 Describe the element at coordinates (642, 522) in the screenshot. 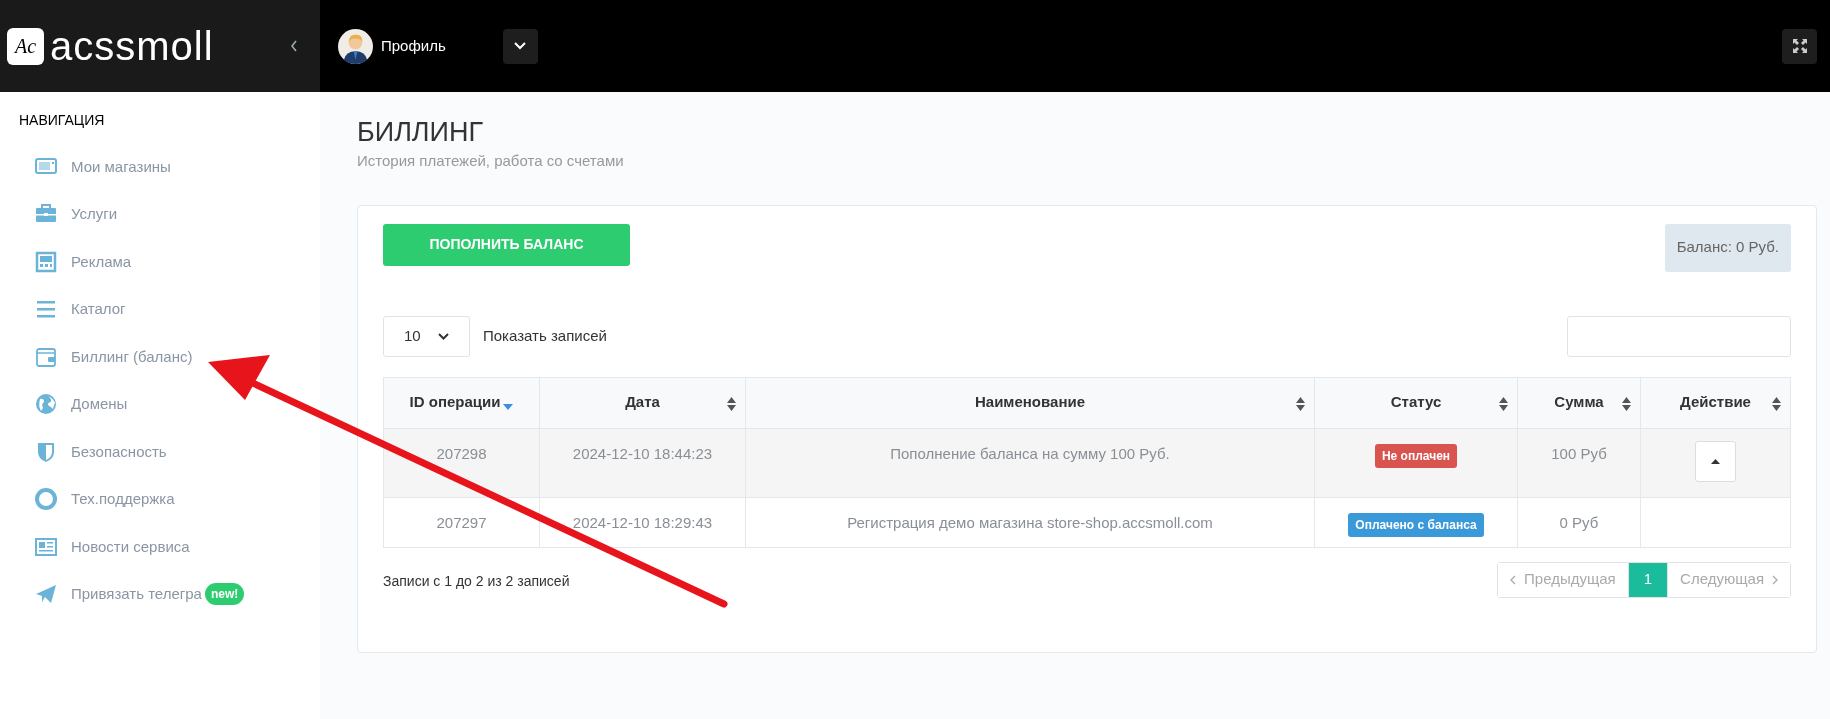

I see `operation-date: 2024-12-10 18:29:43` at that location.